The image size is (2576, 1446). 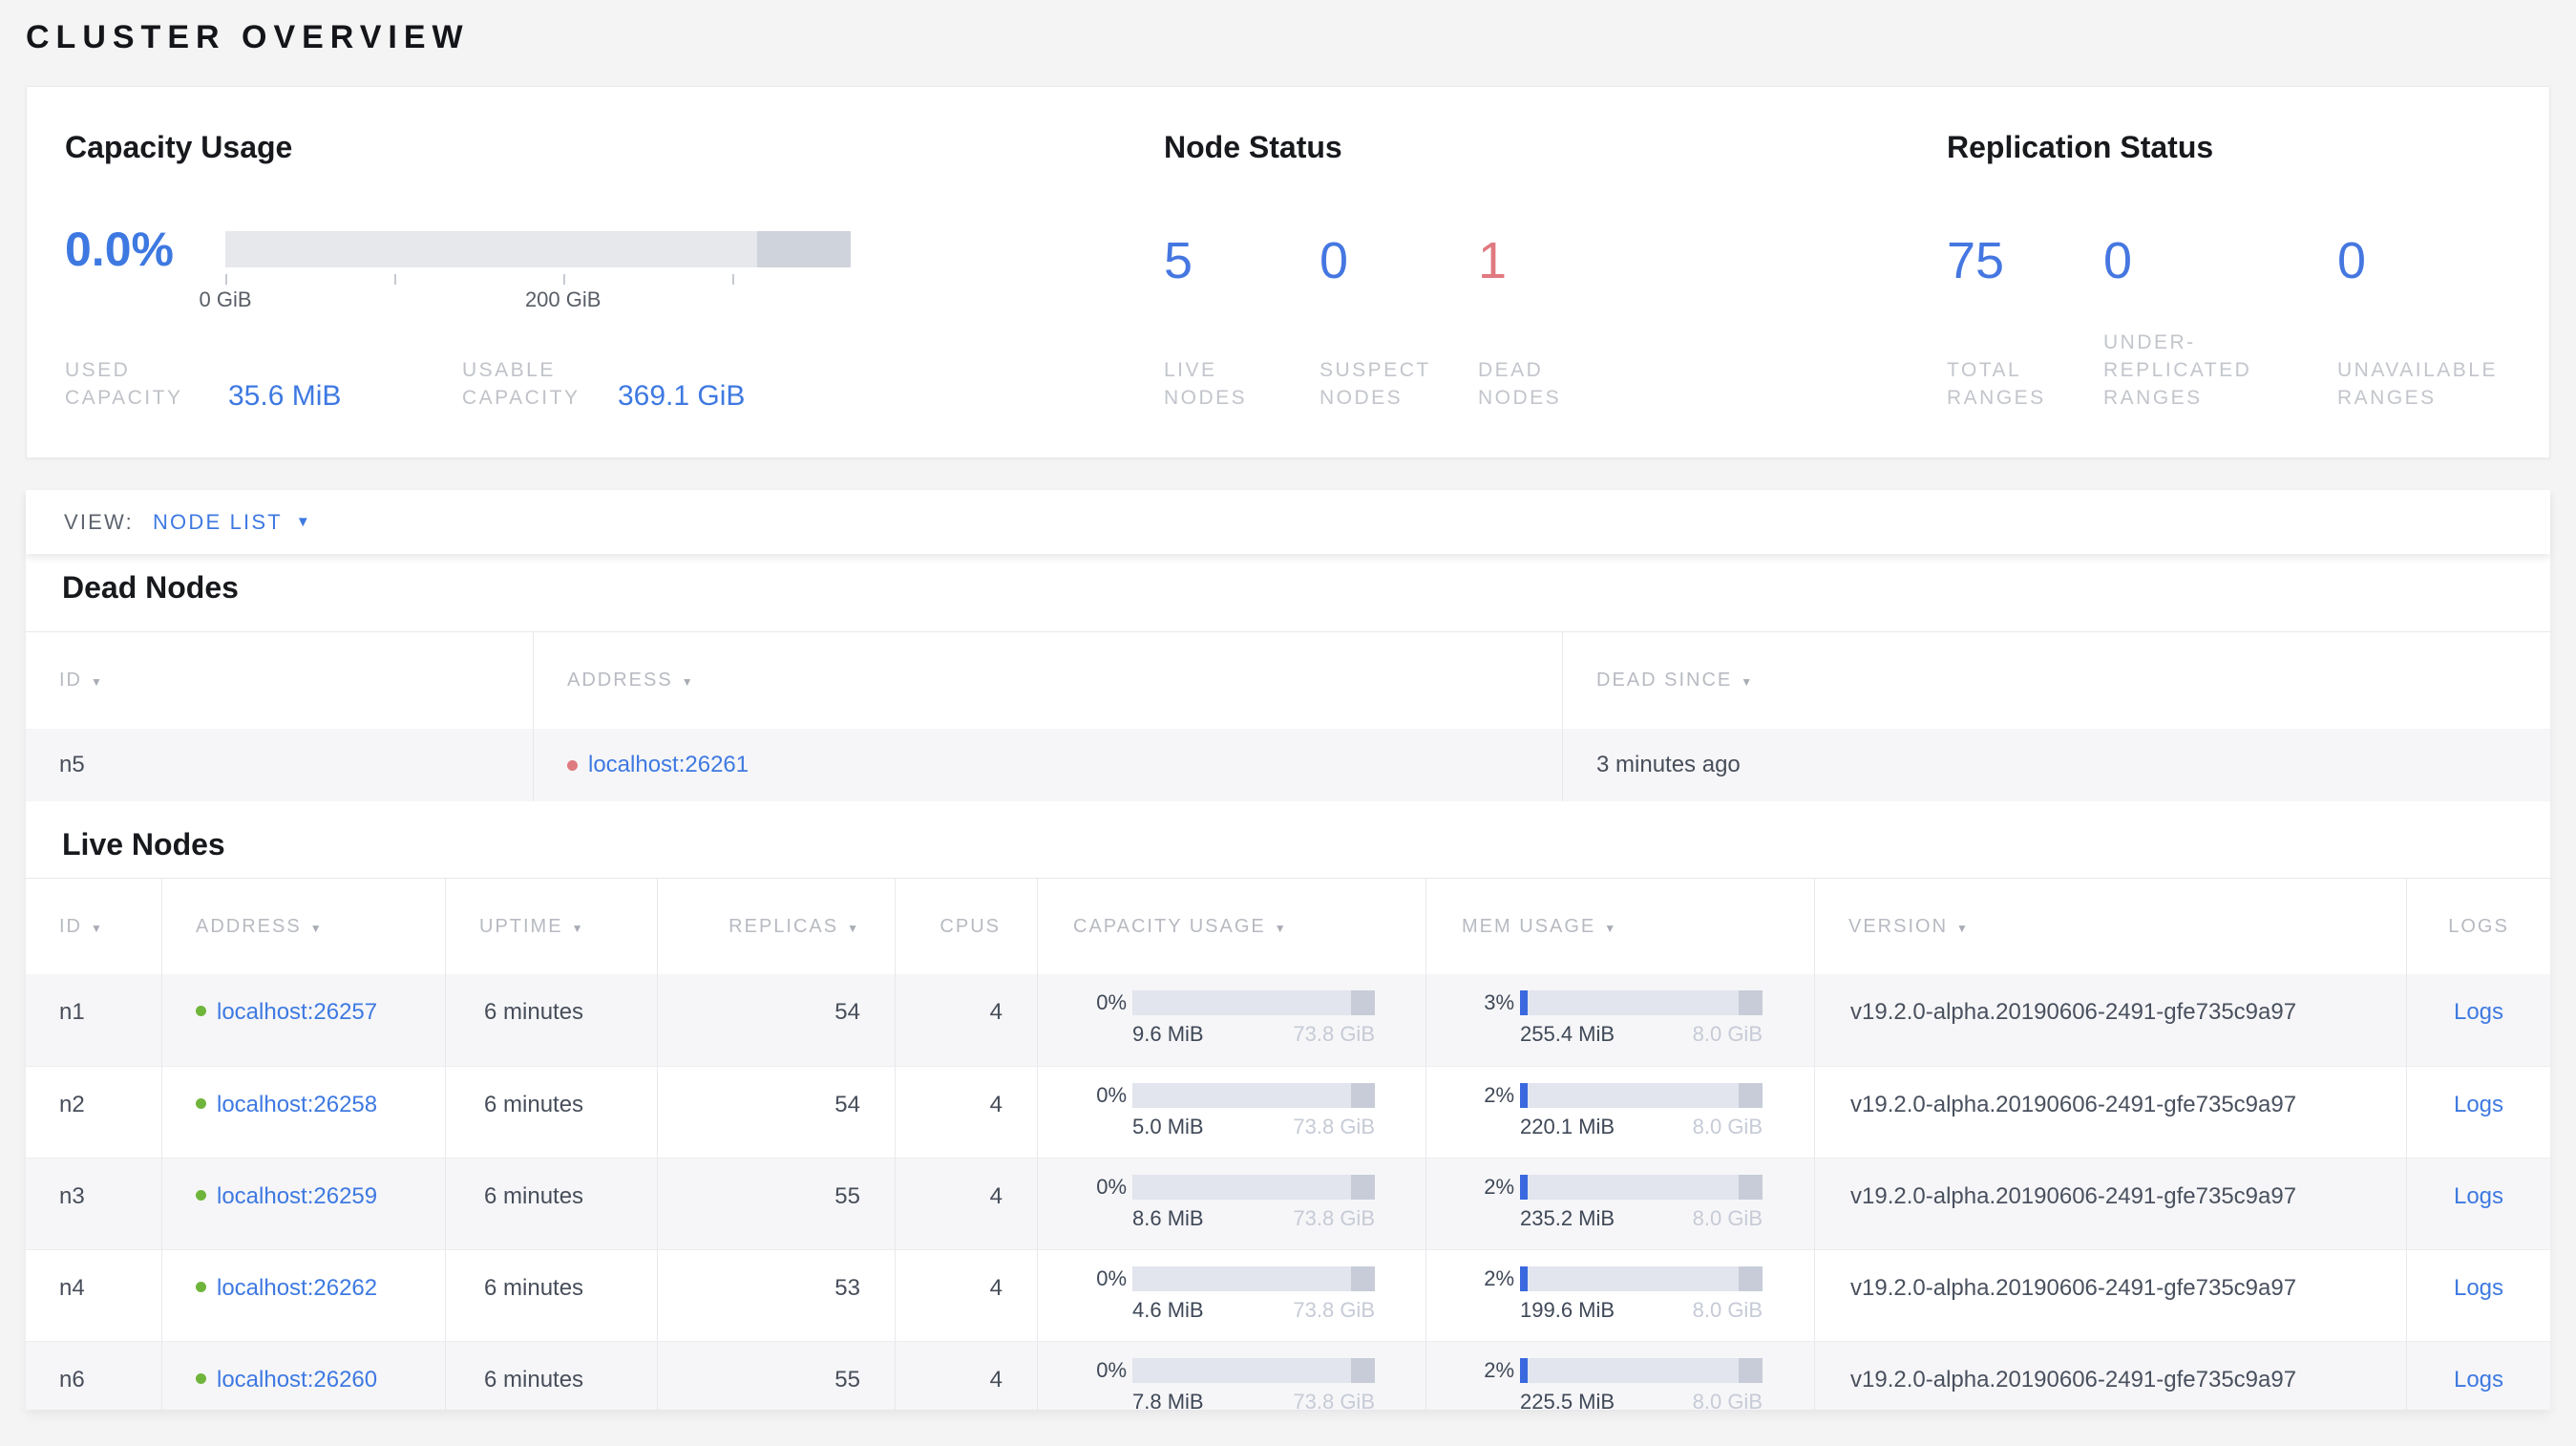 I want to click on cell-address: localhost:26261, so click(x=1047, y=765).